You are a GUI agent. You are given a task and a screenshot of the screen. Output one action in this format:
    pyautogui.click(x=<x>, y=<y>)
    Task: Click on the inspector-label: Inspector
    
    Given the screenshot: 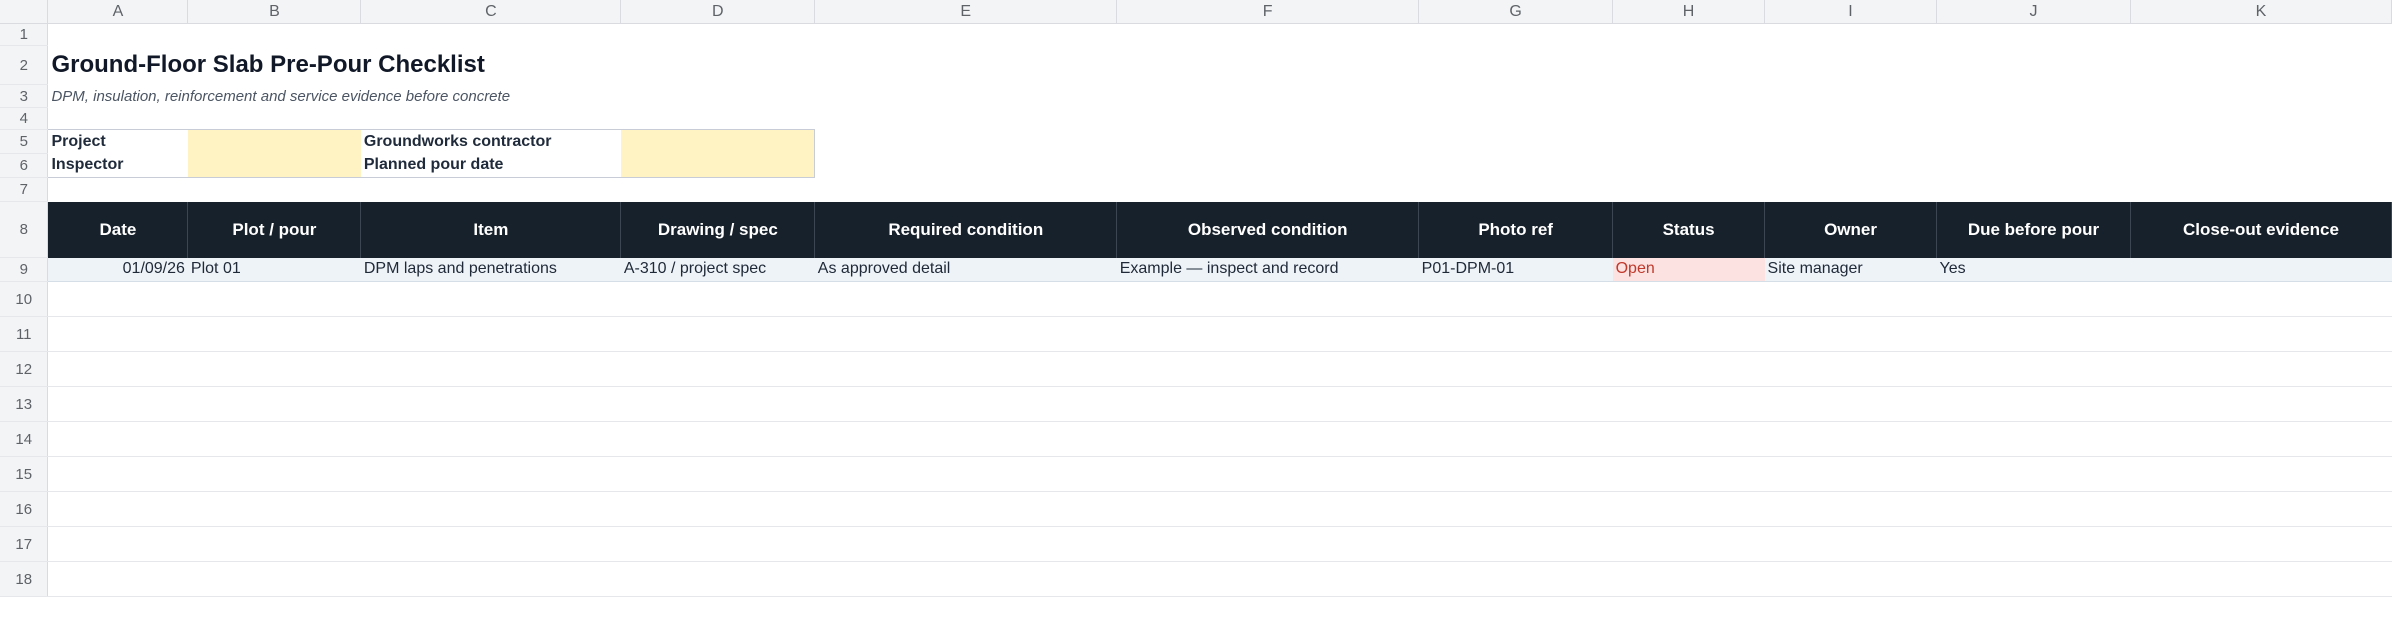 What is the action you would take?
    pyautogui.click(x=117, y=165)
    